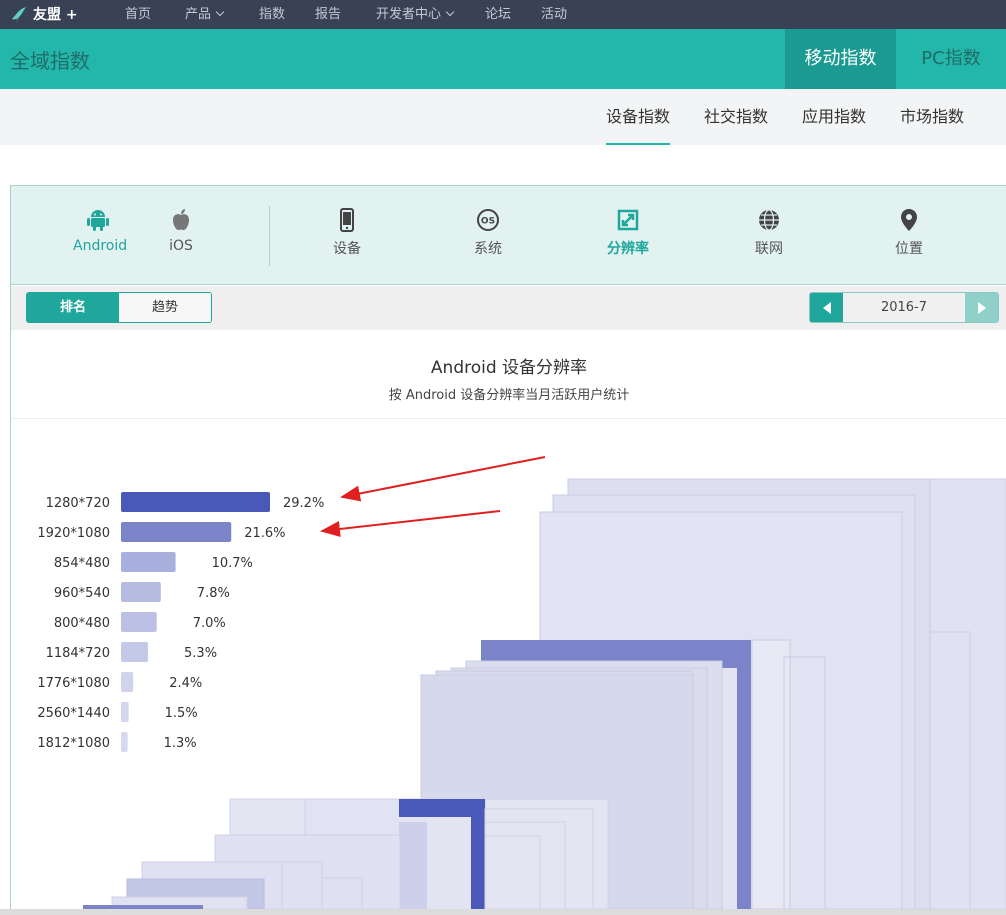 The height and width of the screenshot is (915, 1006). Describe the element at coordinates (73, 683) in the screenshot. I see `category-label: 1776*1080` at that location.